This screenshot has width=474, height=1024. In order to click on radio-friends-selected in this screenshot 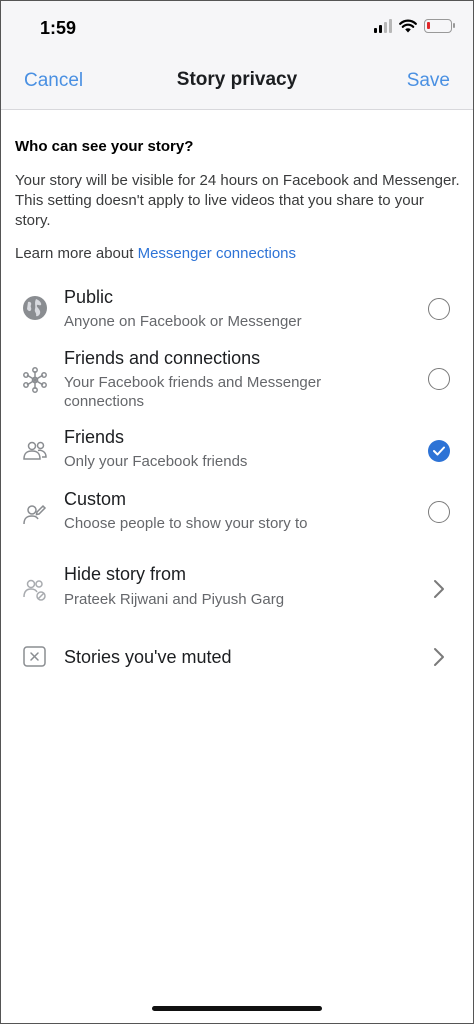, I will do `click(439, 451)`.